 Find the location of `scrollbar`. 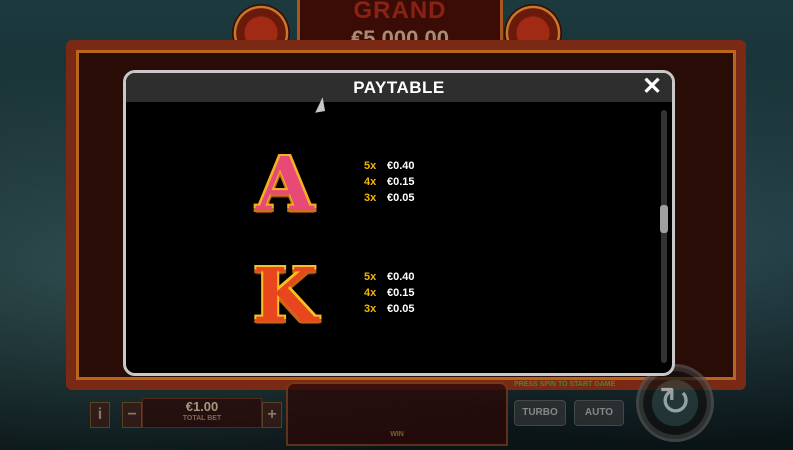

scrollbar is located at coordinates (664, 236).